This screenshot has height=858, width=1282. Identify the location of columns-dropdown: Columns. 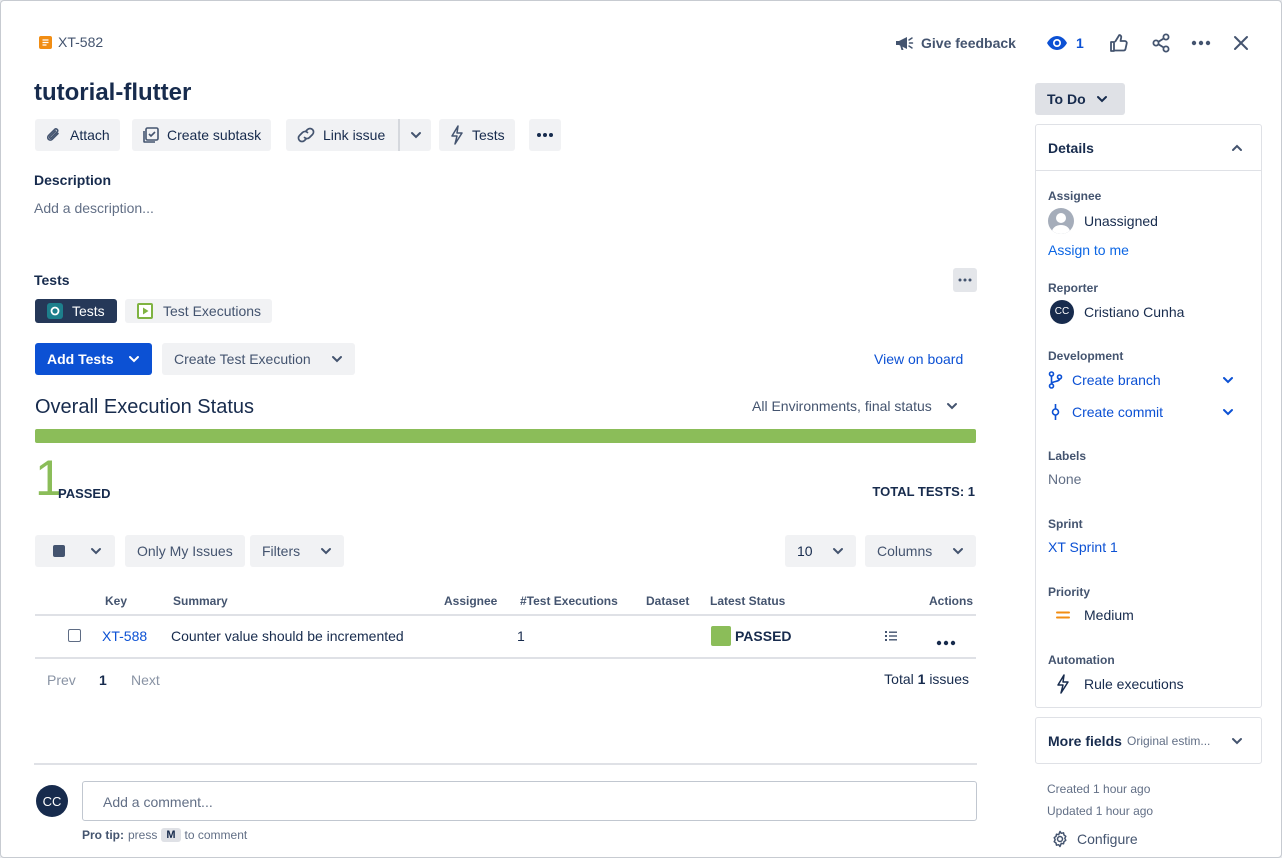
(920, 551).